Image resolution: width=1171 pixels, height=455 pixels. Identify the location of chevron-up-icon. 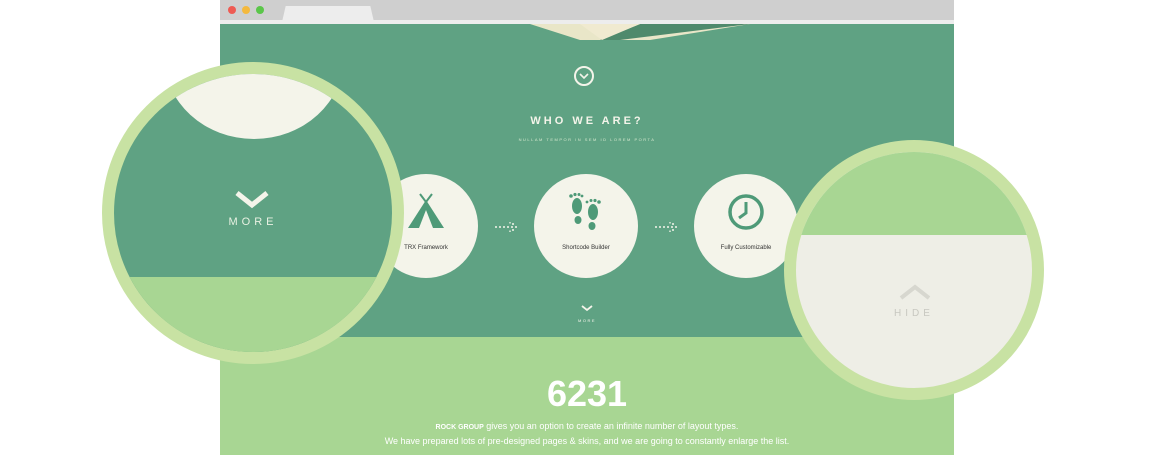
(915, 292).